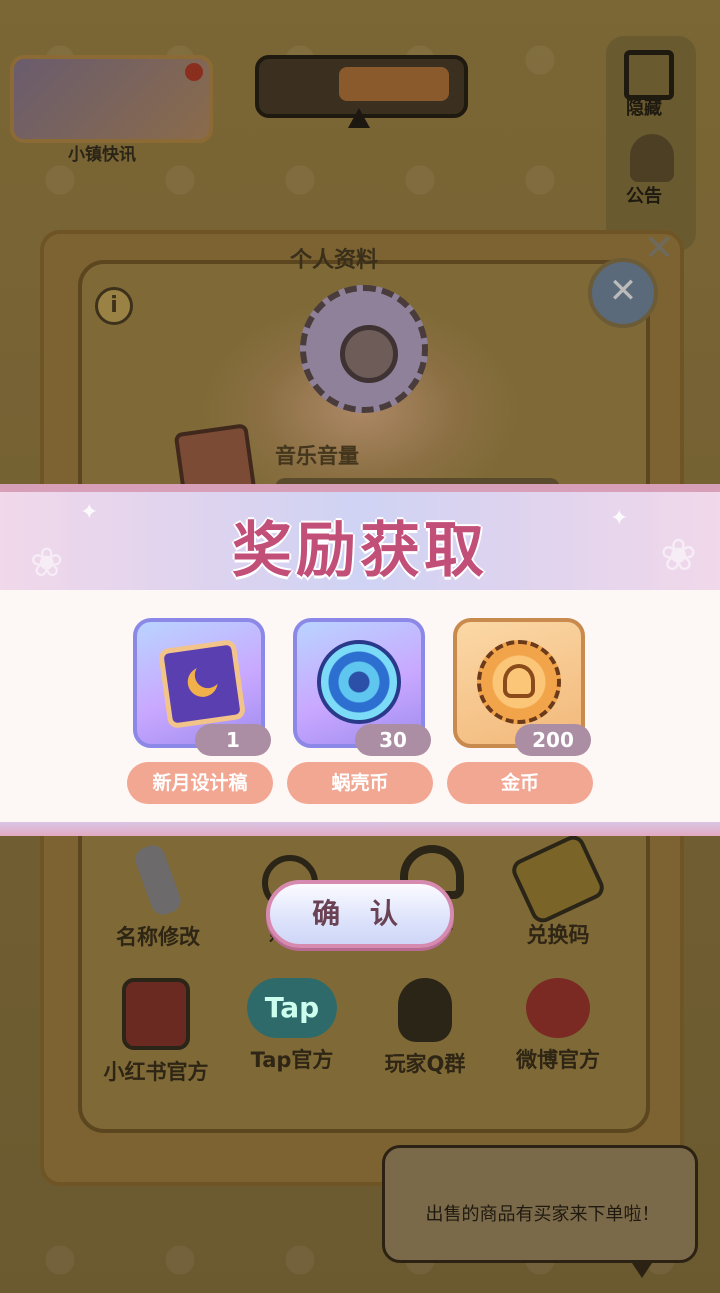  Describe the element at coordinates (642, 1269) in the screenshot. I see `bubble-tail-icon` at that location.